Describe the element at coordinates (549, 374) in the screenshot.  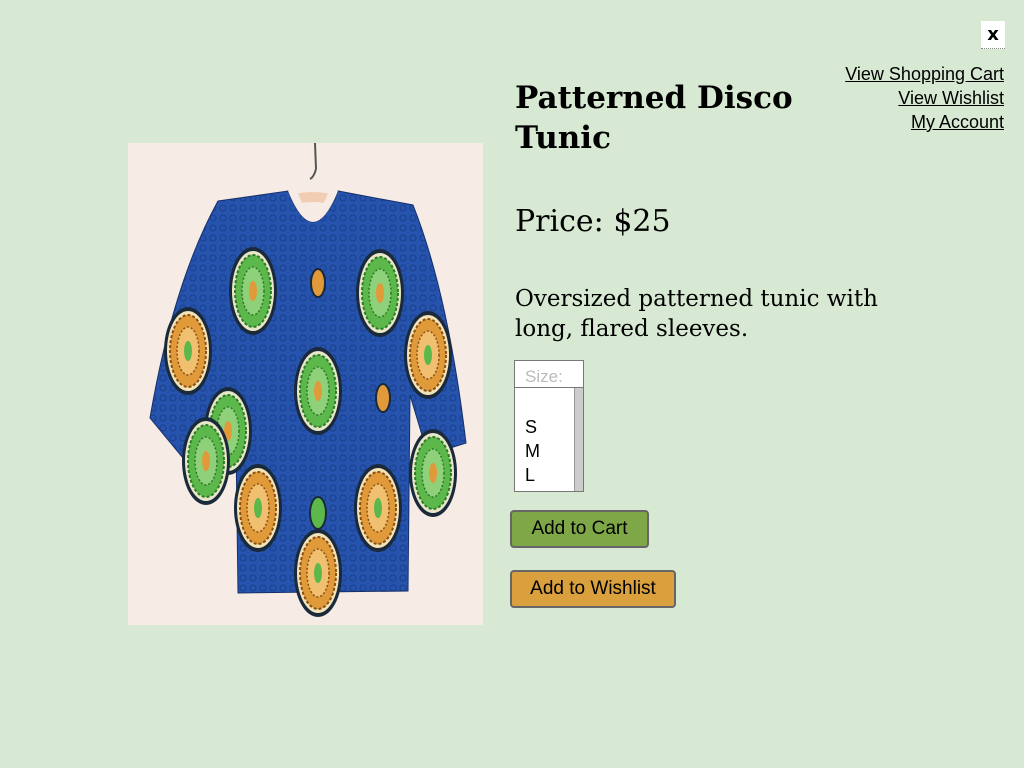
I see `size-placeholder: Size:` at that location.